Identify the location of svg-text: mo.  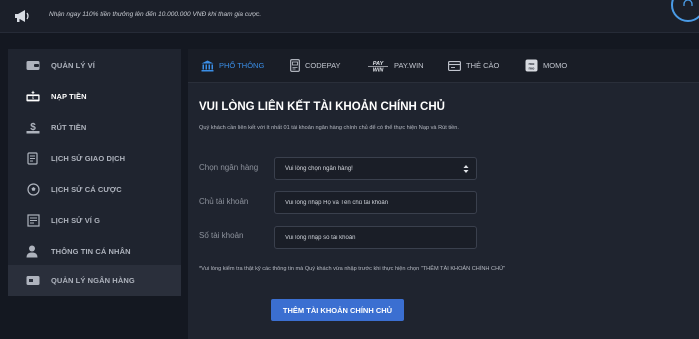
(532, 68).